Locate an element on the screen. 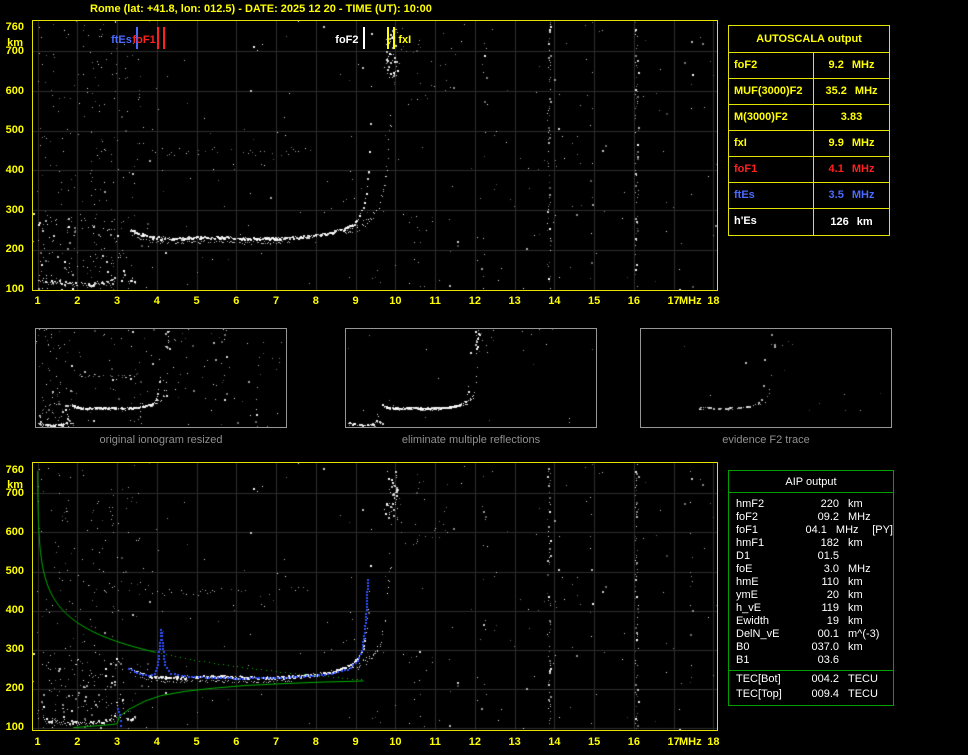  parameter-value: 9.2 MHz is located at coordinates (851, 65).